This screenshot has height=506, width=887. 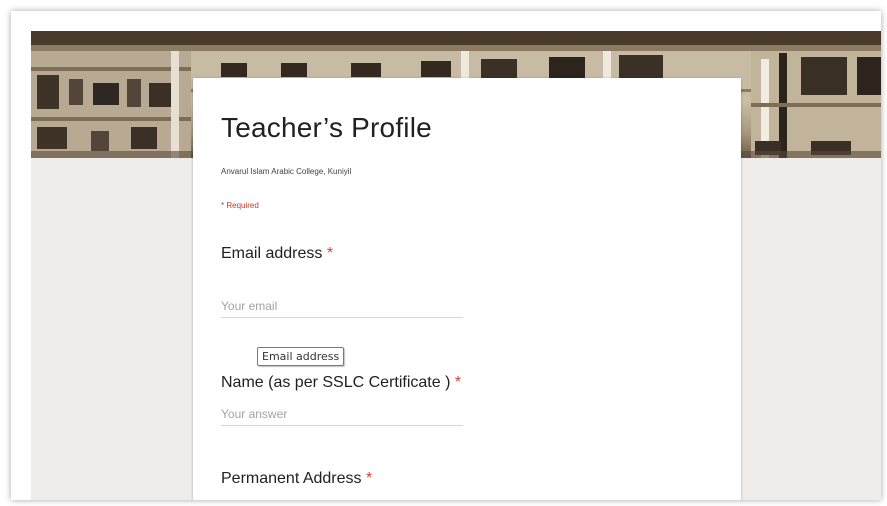 What do you see at coordinates (342, 414) in the screenshot?
I see `name-input` at bounding box center [342, 414].